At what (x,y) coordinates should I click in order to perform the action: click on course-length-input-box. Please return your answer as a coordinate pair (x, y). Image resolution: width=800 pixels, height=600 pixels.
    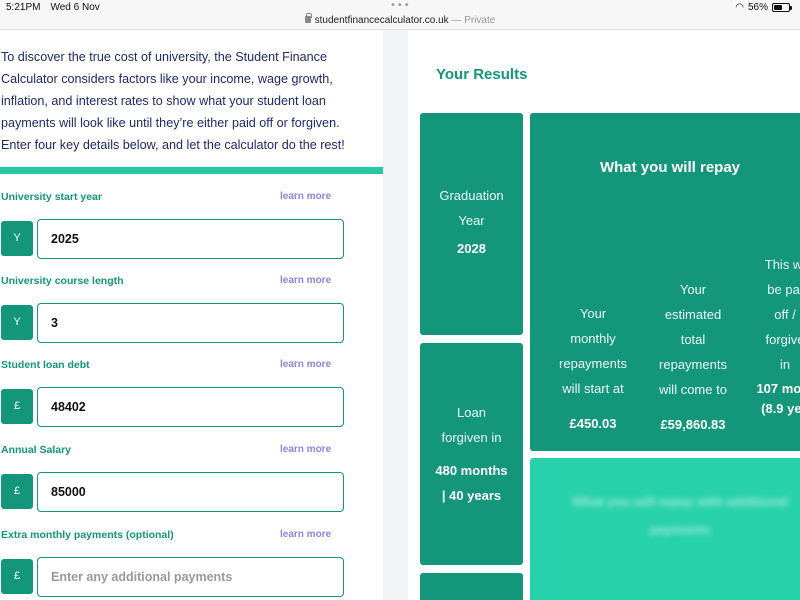
    Looking at the image, I should click on (190, 323).